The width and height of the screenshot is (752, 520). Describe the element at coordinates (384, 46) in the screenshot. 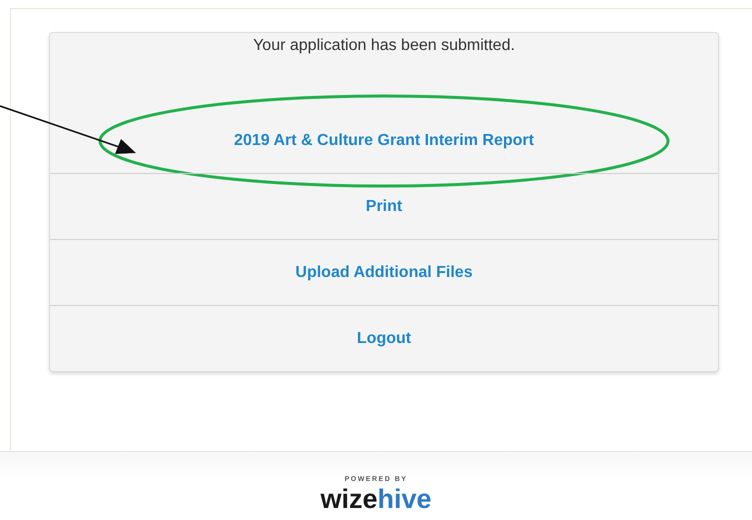

I see `submitted-message: Your application has been submitted.` at that location.